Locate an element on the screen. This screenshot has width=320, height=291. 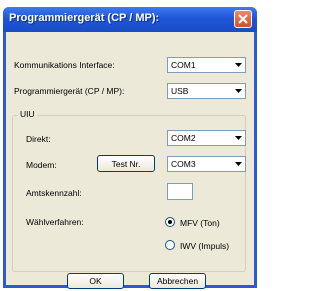
close-x-icon is located at coordinates (243, 19).